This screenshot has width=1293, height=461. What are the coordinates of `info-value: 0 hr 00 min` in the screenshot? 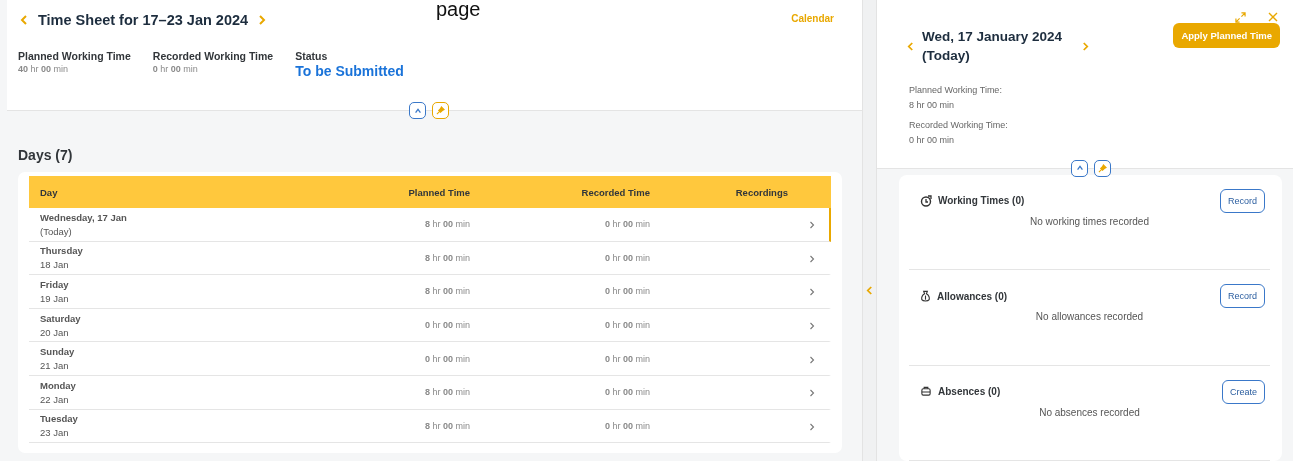 It's located at (932, 140).